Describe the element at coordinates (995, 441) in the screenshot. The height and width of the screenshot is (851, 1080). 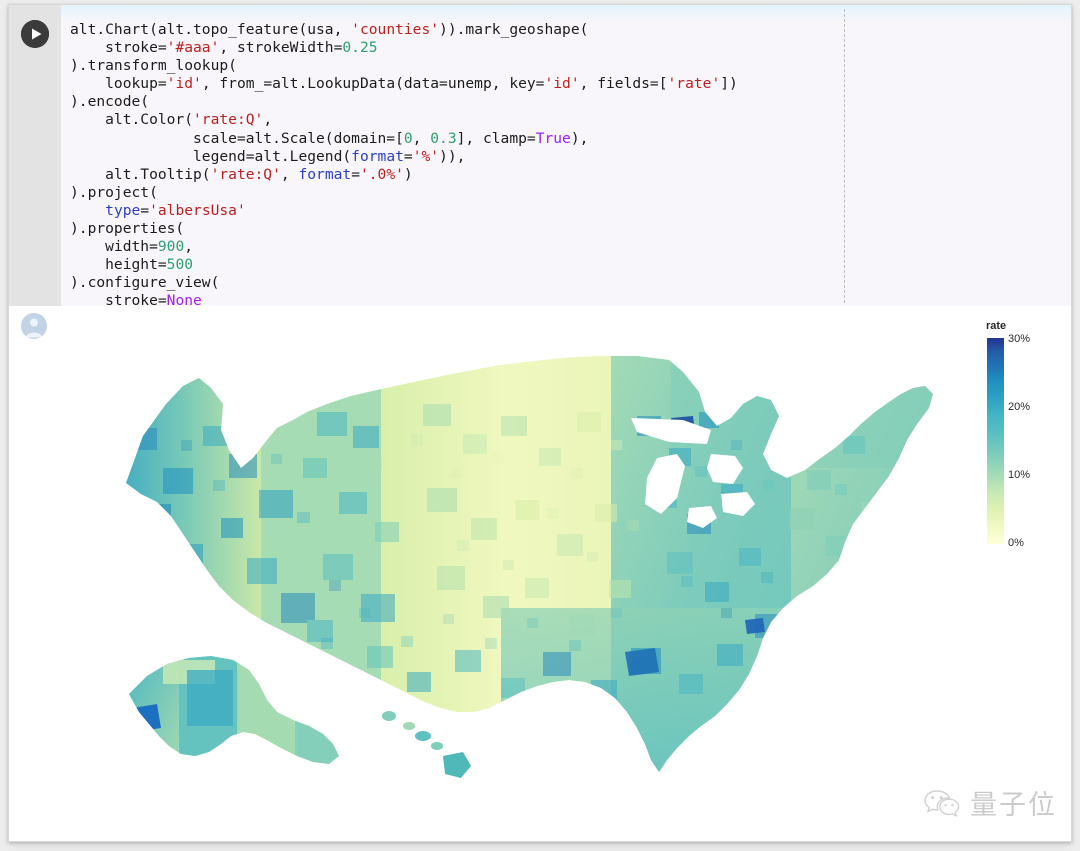
I see `legend-gradient-bar` at that location.